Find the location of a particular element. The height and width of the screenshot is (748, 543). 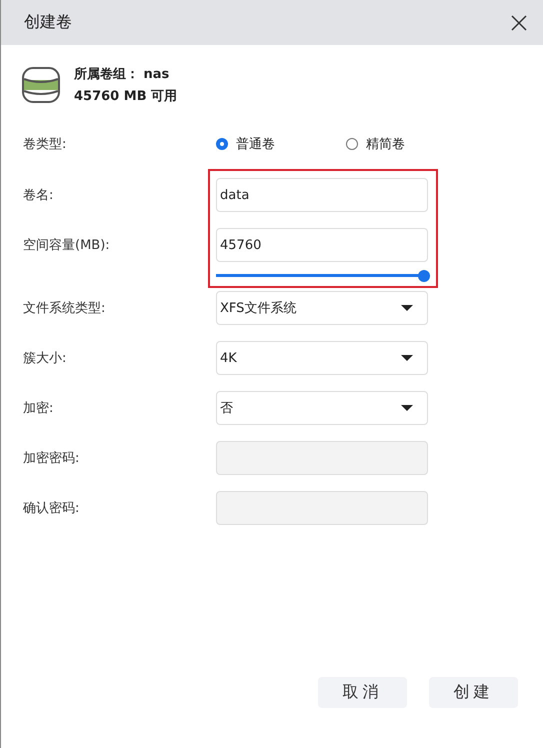

field-label: 加密密码: is located at coordinates (51, 458).